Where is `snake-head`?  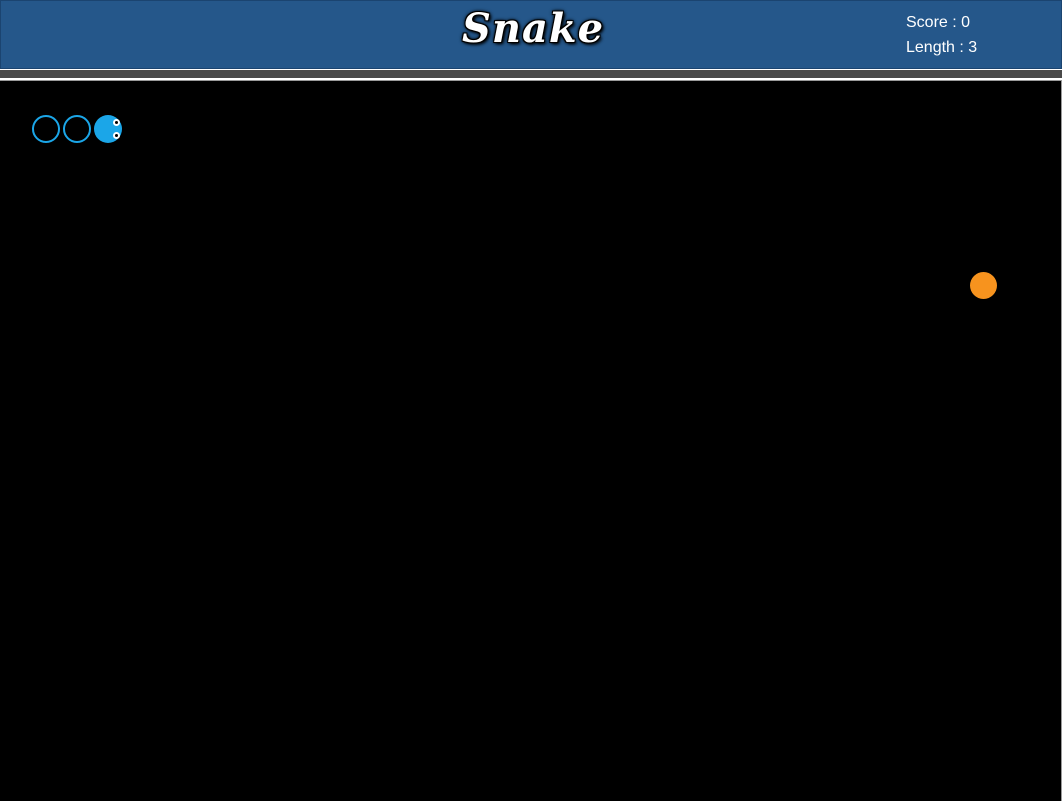 snake-head is located at coordinates (108, 129).